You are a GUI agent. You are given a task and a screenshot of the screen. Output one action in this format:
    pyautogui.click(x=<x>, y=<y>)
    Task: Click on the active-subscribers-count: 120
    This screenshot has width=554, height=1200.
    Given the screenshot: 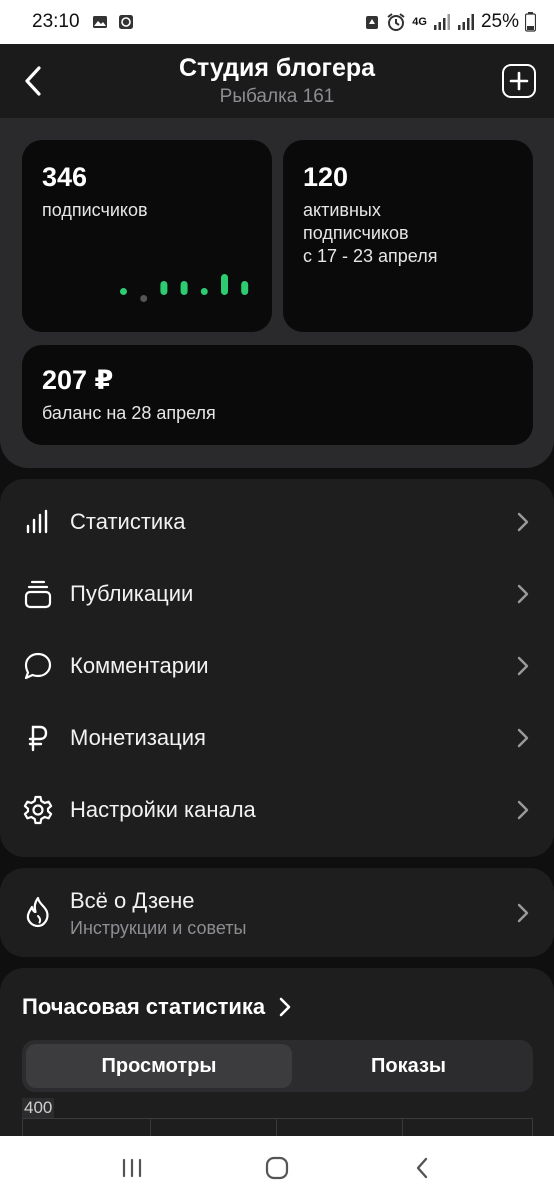 What is the action you would take?
    pyautogui.click(x=326, y=177)
    